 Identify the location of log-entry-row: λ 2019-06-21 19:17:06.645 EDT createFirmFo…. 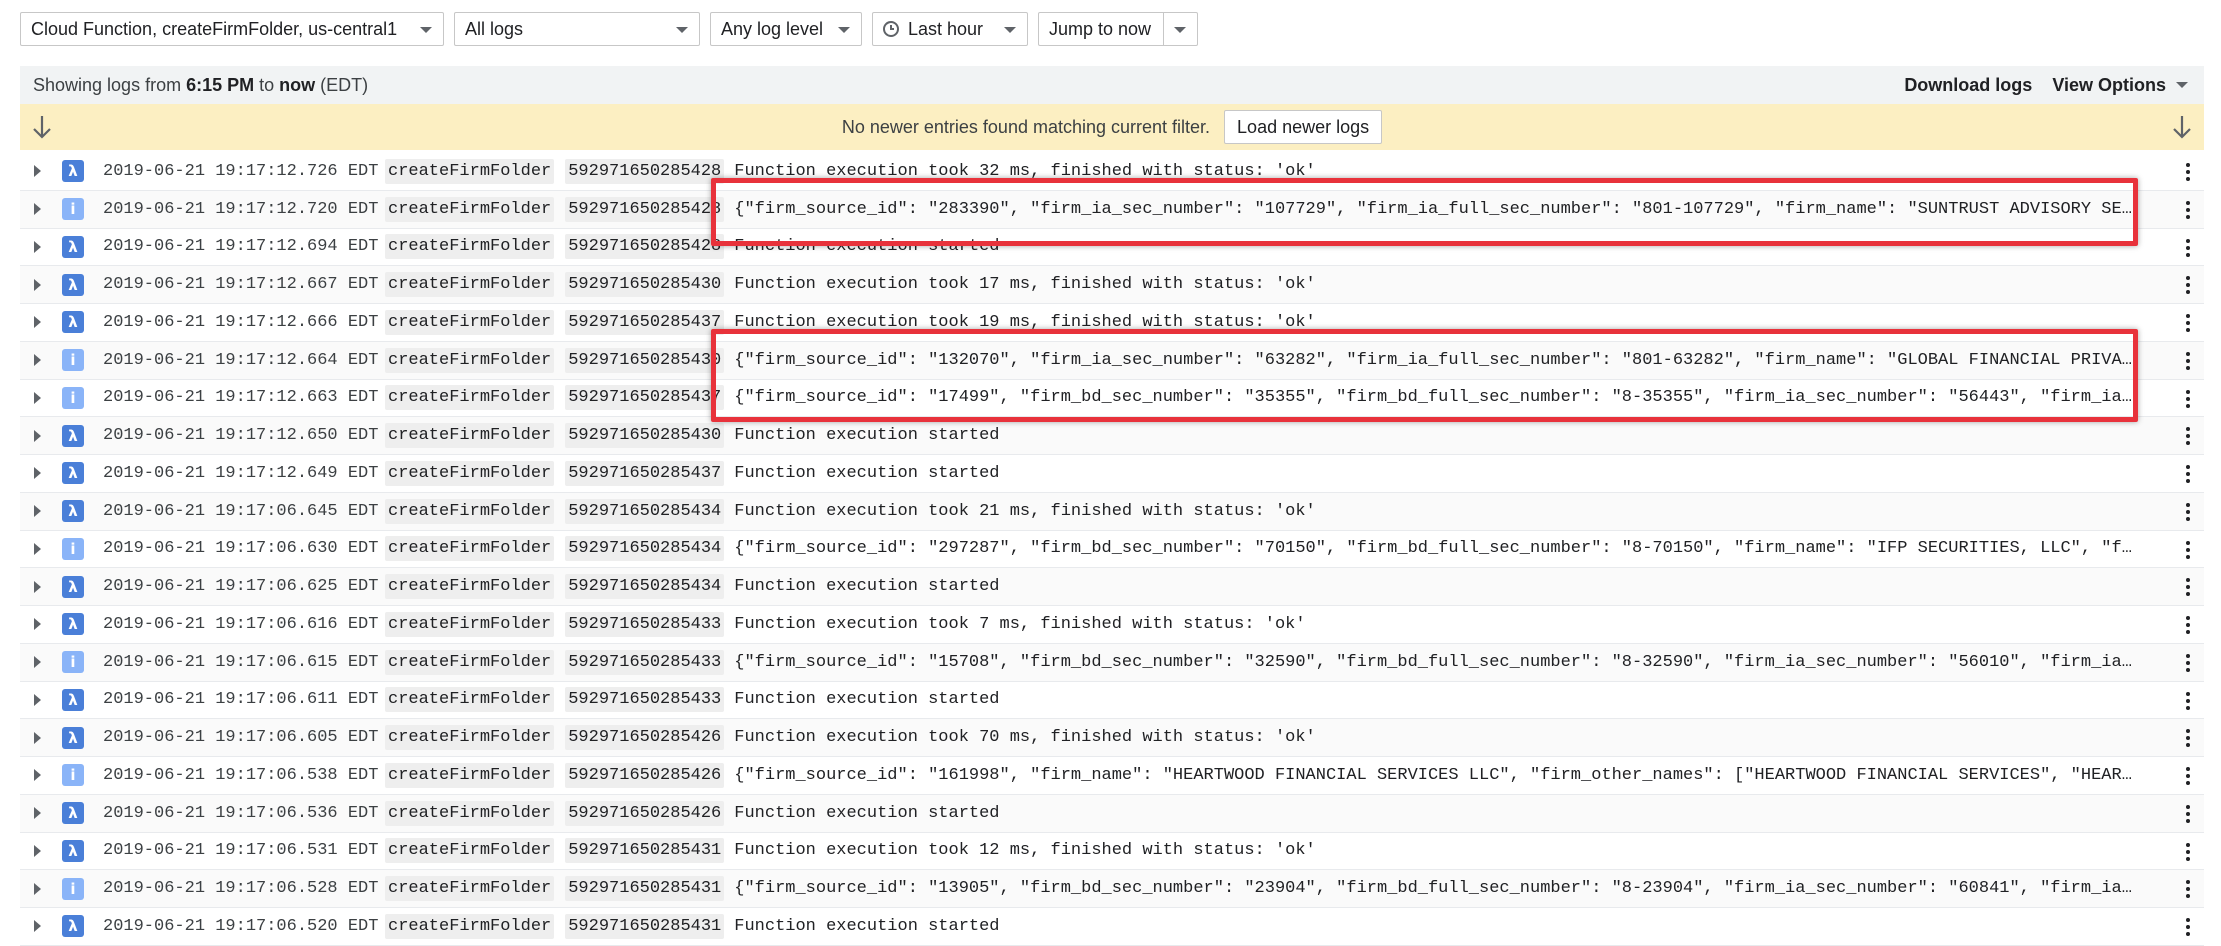
(1112, 511).